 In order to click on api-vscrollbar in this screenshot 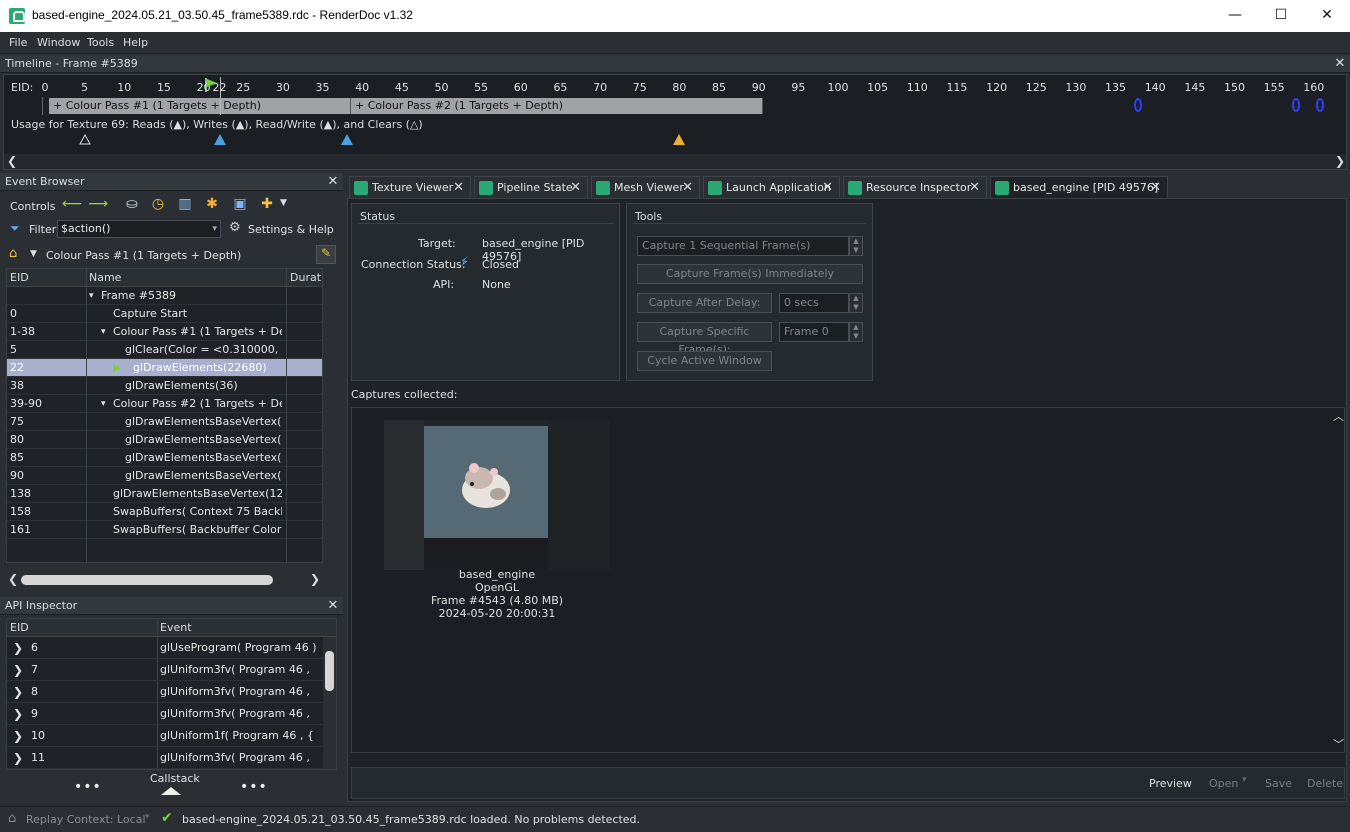, I will do `click(329, 703)`.